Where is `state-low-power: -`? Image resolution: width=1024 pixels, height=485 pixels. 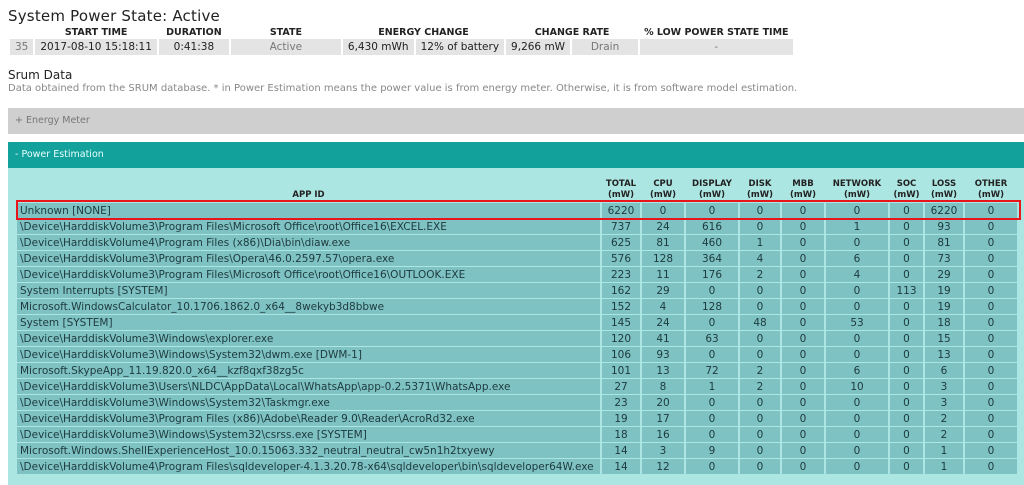 state-low-power: - is located at coordinates (716, 47).